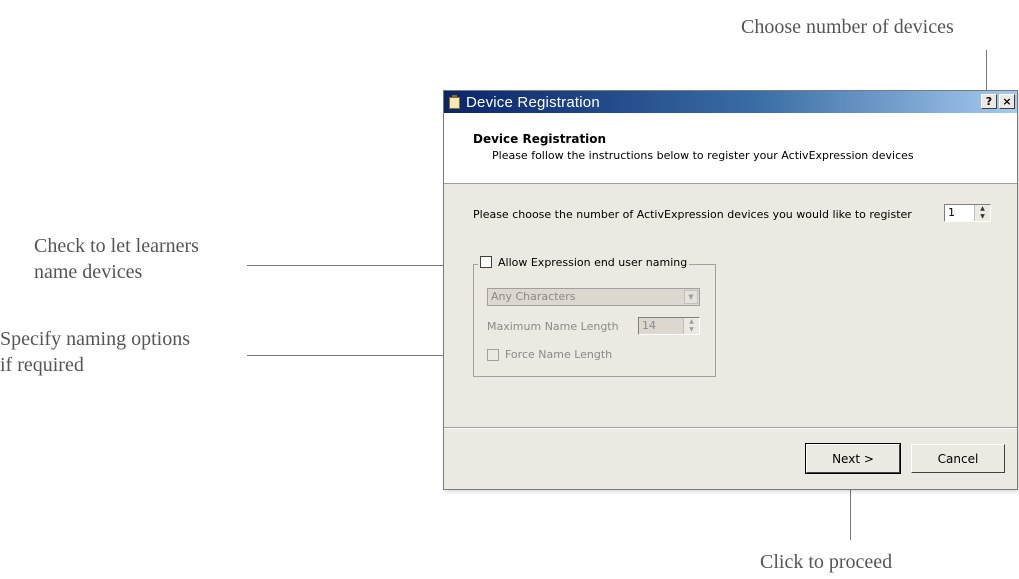 This screenshot has height=579, width=1019. Describe the element at coordinates (361, 355) in the screenshot. I see `callout-line-naming` at that location.